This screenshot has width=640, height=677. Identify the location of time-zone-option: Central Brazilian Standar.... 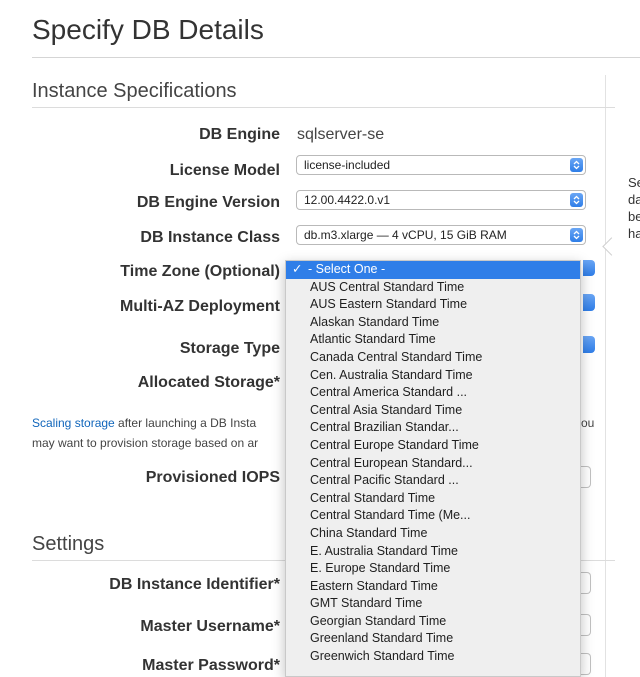
(433, 428).